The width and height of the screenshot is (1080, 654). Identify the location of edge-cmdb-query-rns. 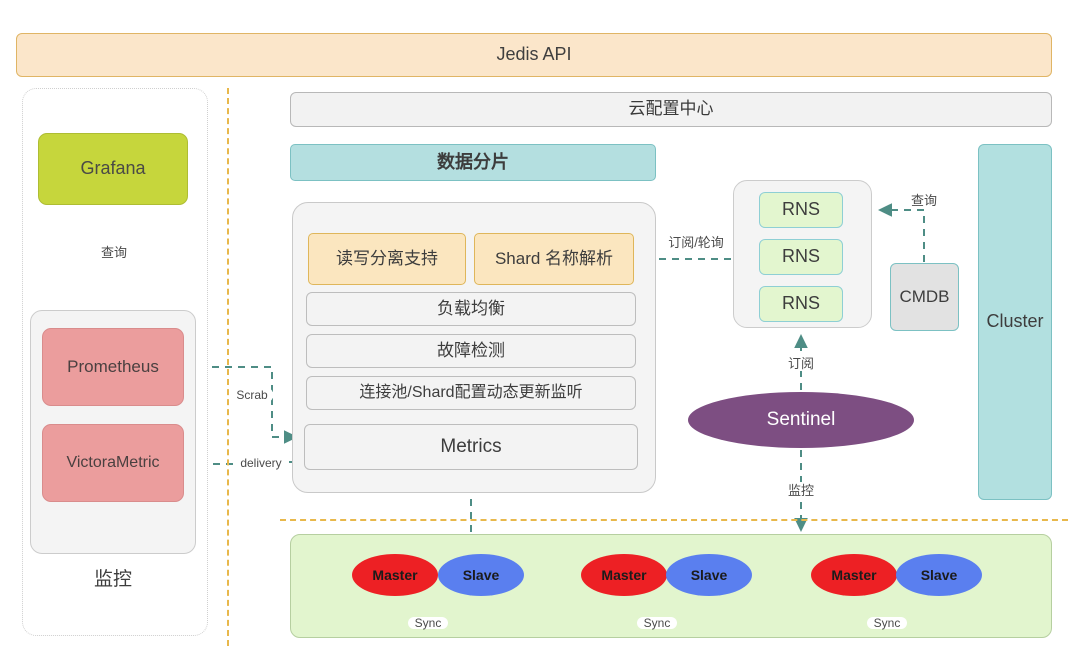
(901, 232).